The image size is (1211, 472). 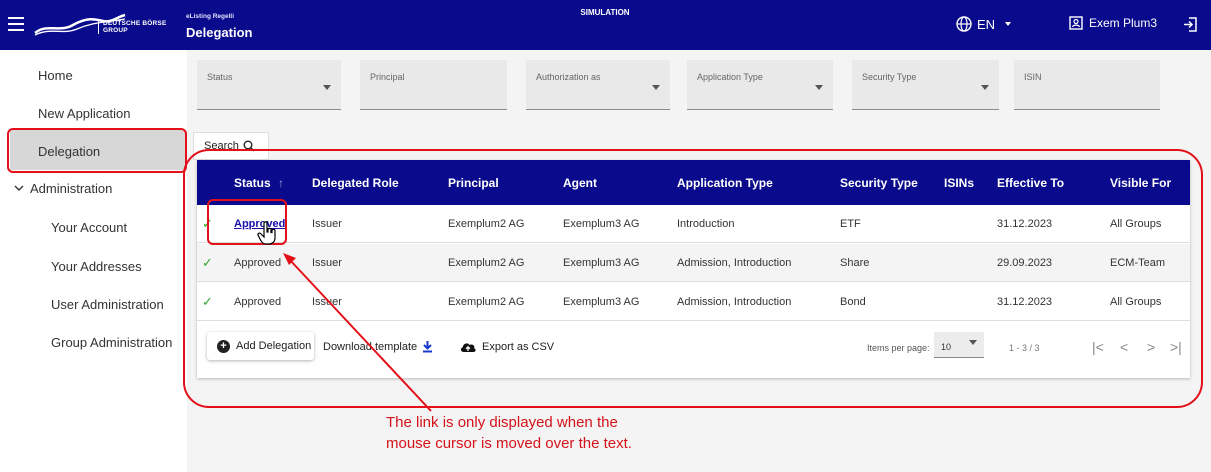 What do you see at coordinates (502, 422) in the screenshot?
I see `annotation-line-1: The link is only displayed when the` at bounding box center [502, 422].